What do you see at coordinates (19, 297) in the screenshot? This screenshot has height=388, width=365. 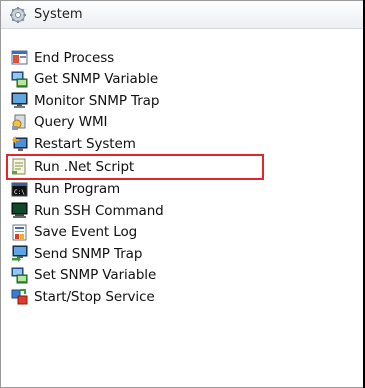 I see `start-stop-service-icon` at bounding box center [19, 297].